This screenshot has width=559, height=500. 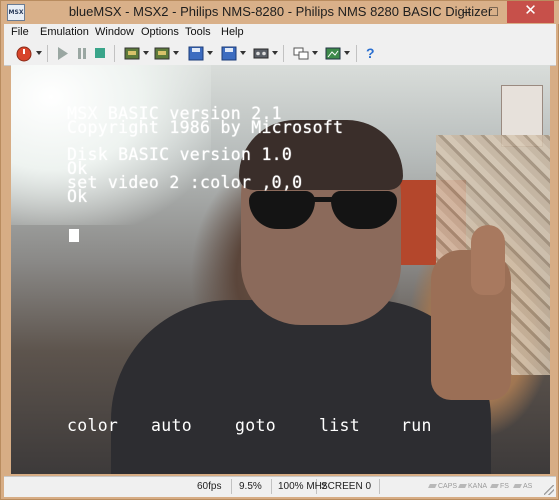 What do you see at coordinates (522, 487) in the screenshot?
I see `as-led: AS` at bounding box center [522, 487].